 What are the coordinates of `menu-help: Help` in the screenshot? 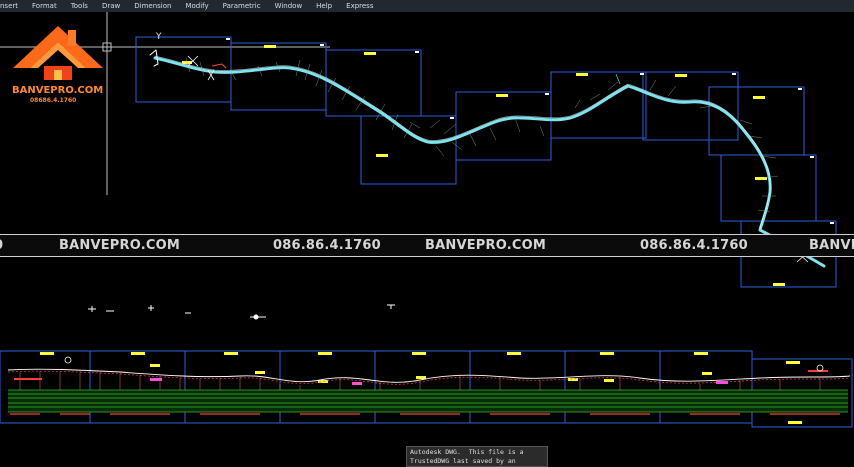 It's located at (324, 6).